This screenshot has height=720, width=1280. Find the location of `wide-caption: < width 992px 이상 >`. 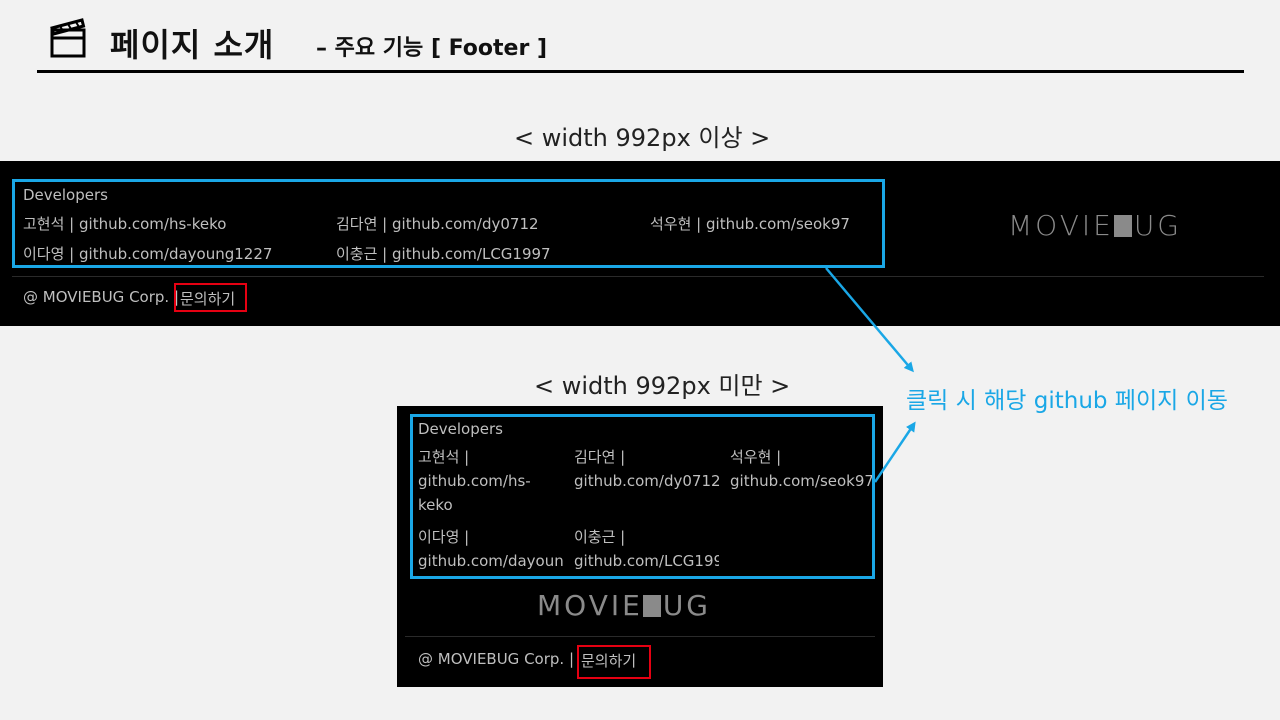

wide-caption: < width 992px 이상 > is located at coordinates (642, 138).